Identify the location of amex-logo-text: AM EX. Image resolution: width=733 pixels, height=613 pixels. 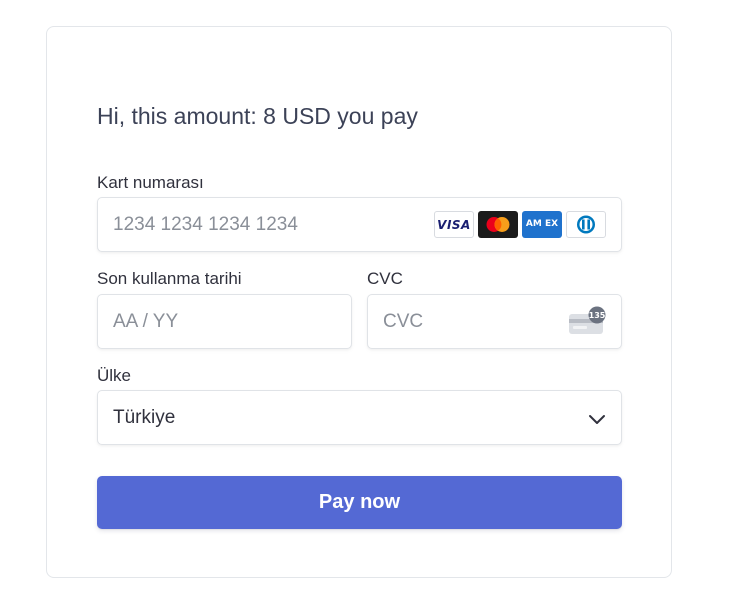
(542, 224).